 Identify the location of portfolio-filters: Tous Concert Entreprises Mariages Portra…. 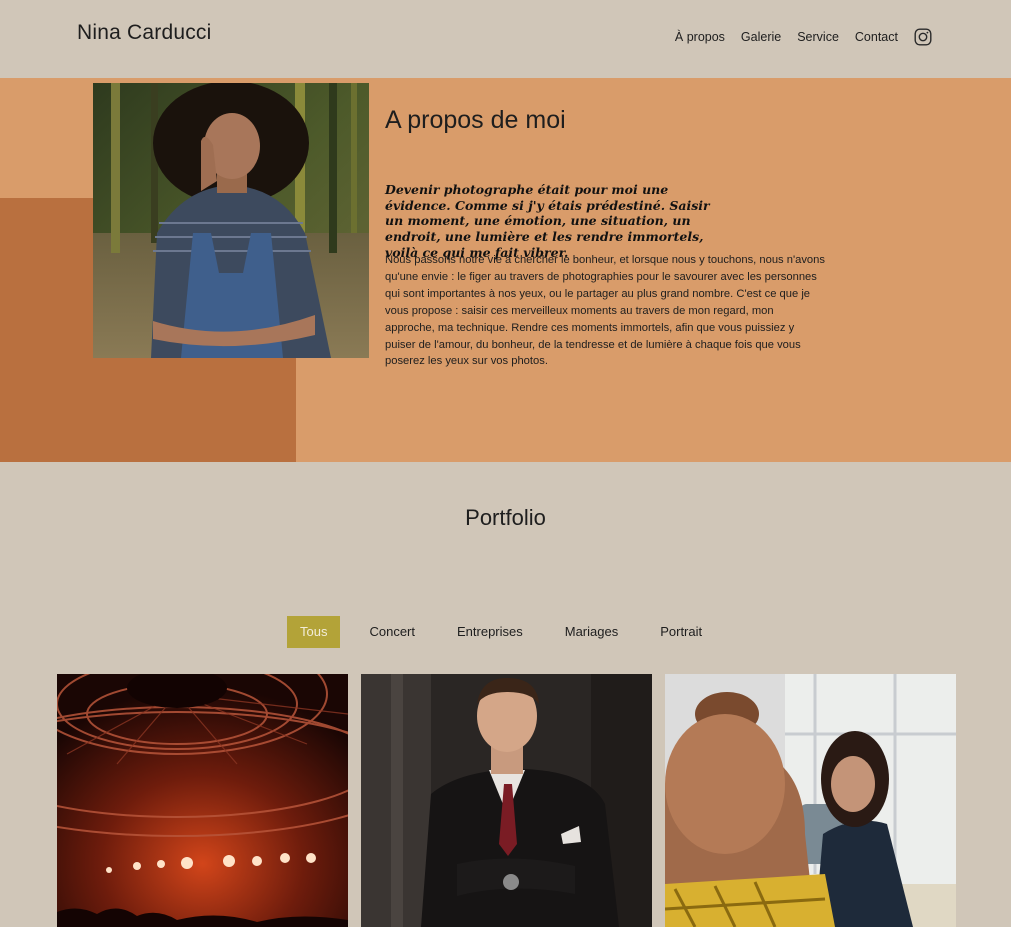
(509, 632).